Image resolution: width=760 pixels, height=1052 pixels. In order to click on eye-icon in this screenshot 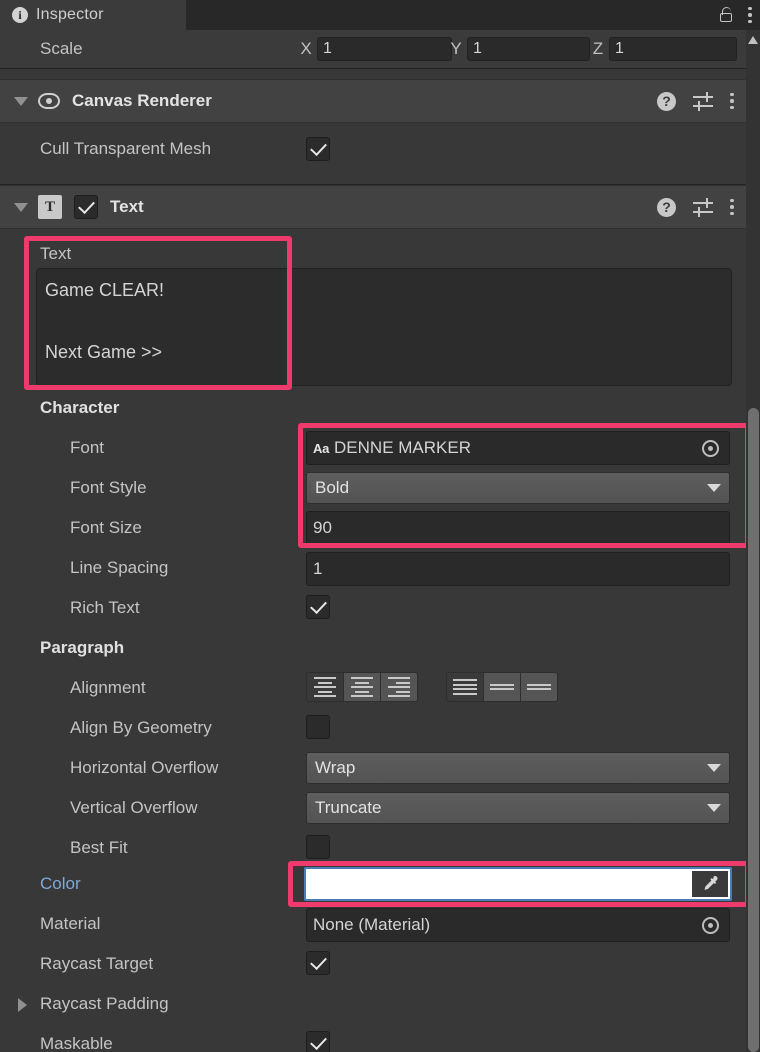, I will do `click(49, 101)`.